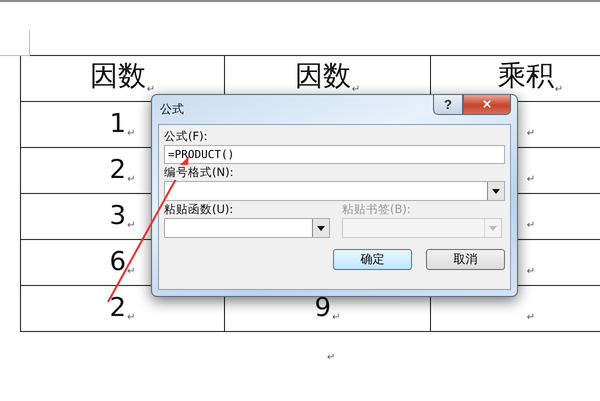 The image size is (600, 401). What do you see at coordinates (465, 259) in the screenshot?
I see `cancel-button: 取消` at bounding box center [465, 259].